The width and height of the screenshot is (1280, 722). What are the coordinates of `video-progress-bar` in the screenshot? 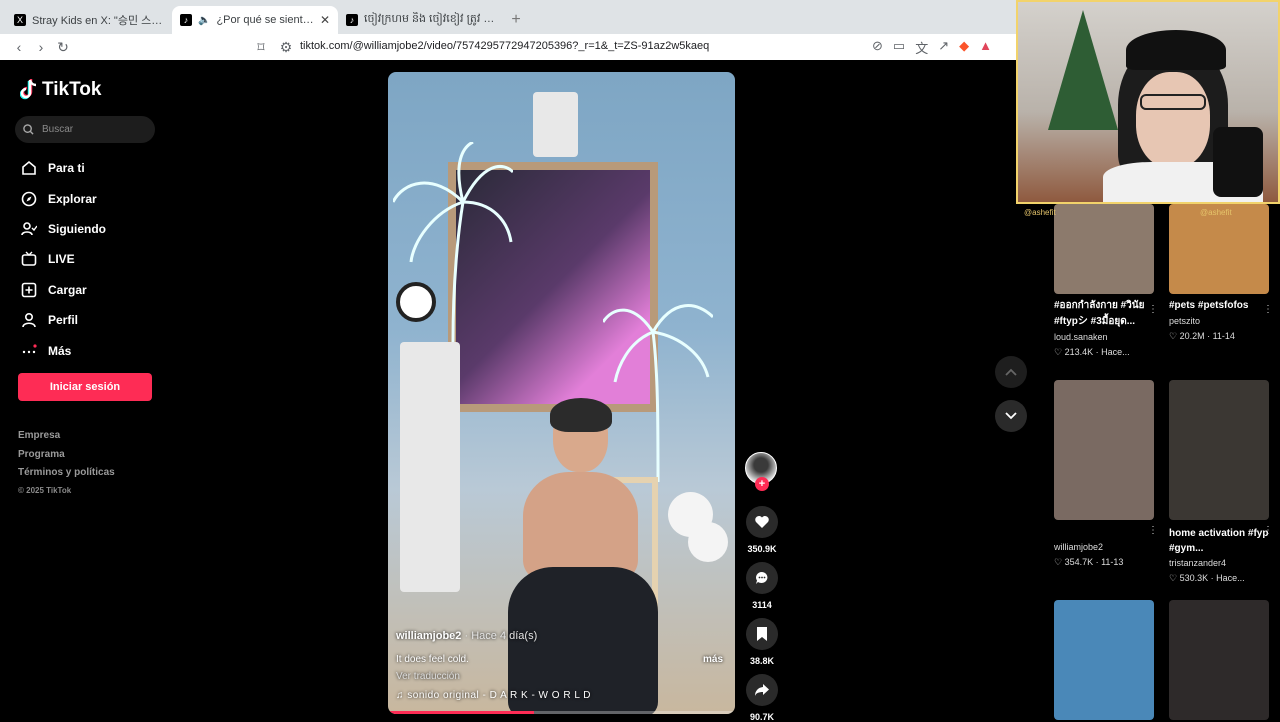 It's located at (561, 712).